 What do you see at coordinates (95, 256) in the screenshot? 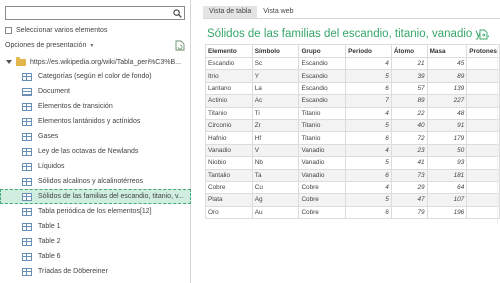
I see `navigator-item: Table 6` at bounding box center [95, 256].